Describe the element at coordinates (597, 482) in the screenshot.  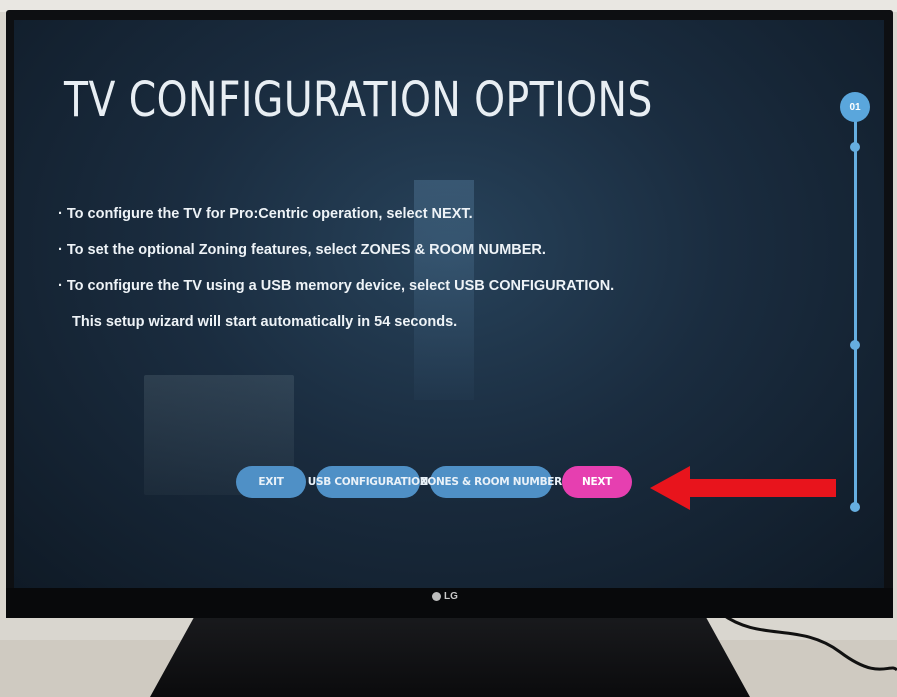
I see `next-button: NEXT` at that location.